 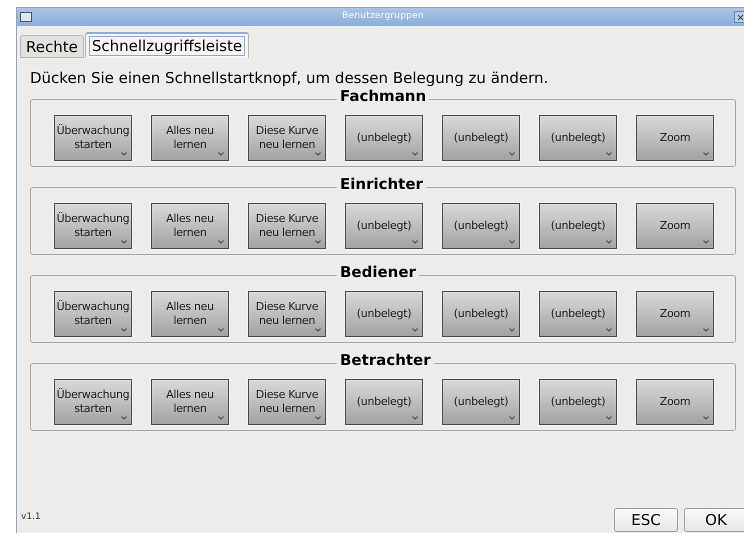 What do you see at coordinates (52, 46) in the screenshot?
I see `tab: Rechte` at bounding box center [52, 46].